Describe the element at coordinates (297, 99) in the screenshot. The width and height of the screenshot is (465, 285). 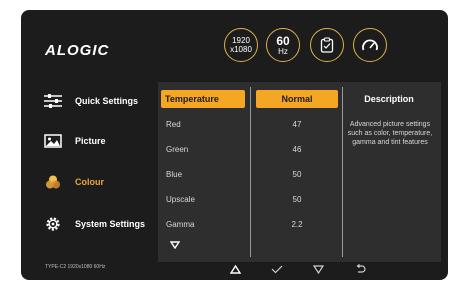
I see `selected-setting-value: Normal` at that location.